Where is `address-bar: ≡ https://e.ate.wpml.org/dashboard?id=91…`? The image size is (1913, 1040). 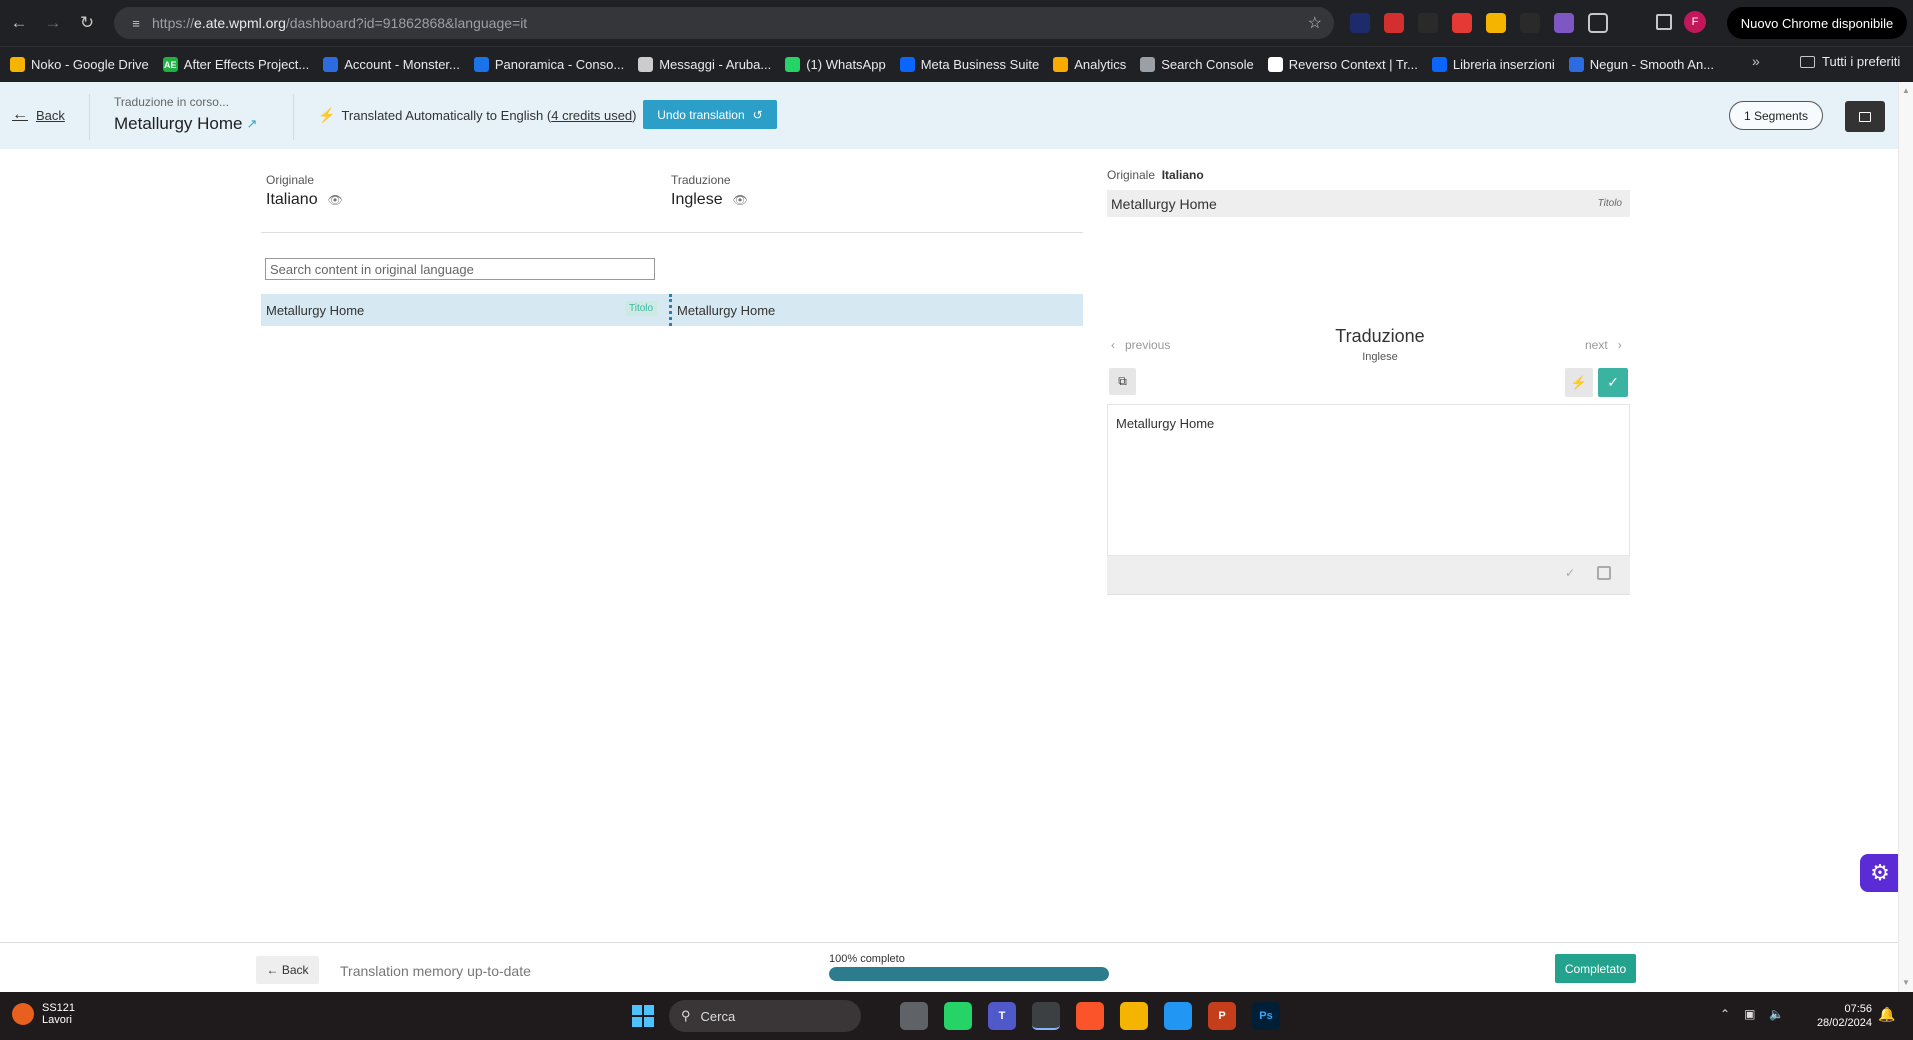
address-bar: ≡ https://e.ate.wpml.org/dashboard?id=91… is located at coordinates (724, 23).